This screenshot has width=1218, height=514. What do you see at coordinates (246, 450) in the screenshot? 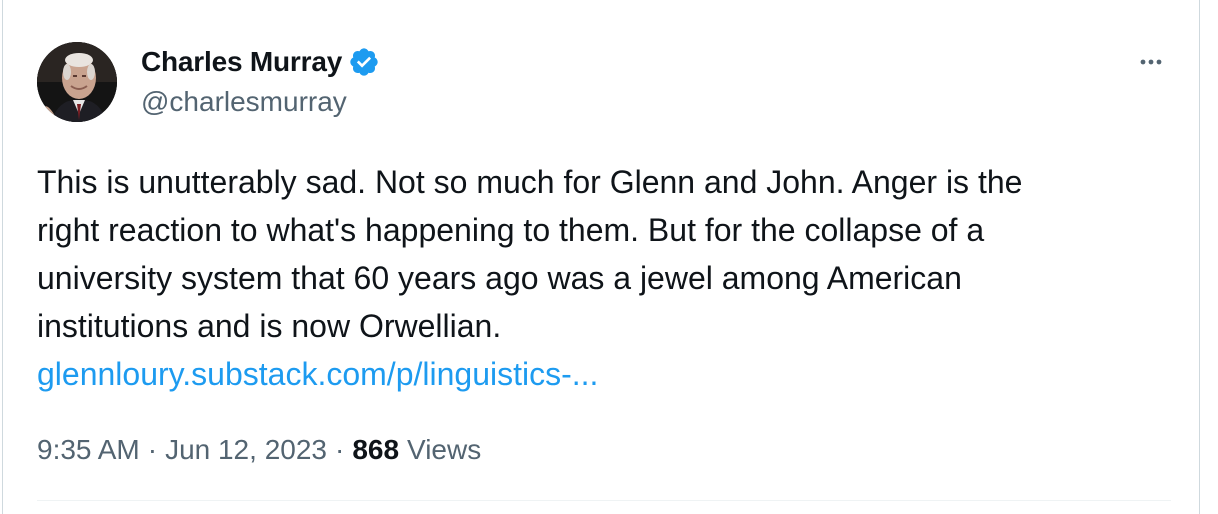
I see `tweet-date: Jun 12, 2023` at bounding box center [246, 450].